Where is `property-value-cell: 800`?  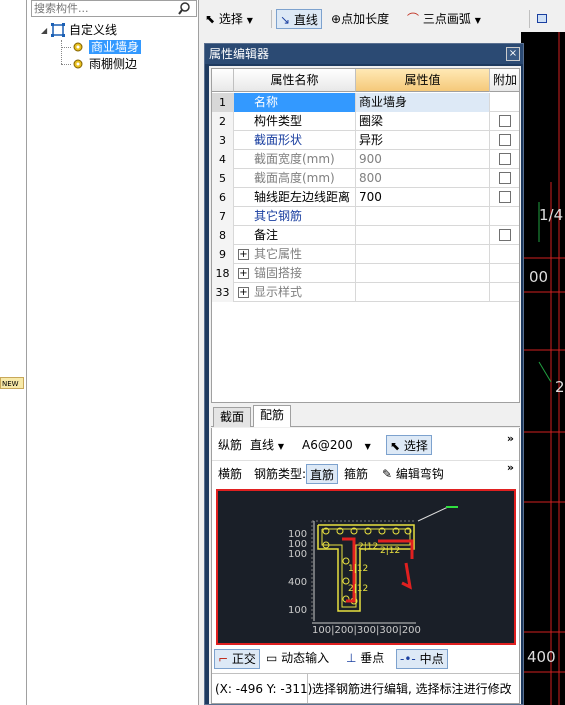 property-value-cell: 800 is located at coordinates (423, 178).